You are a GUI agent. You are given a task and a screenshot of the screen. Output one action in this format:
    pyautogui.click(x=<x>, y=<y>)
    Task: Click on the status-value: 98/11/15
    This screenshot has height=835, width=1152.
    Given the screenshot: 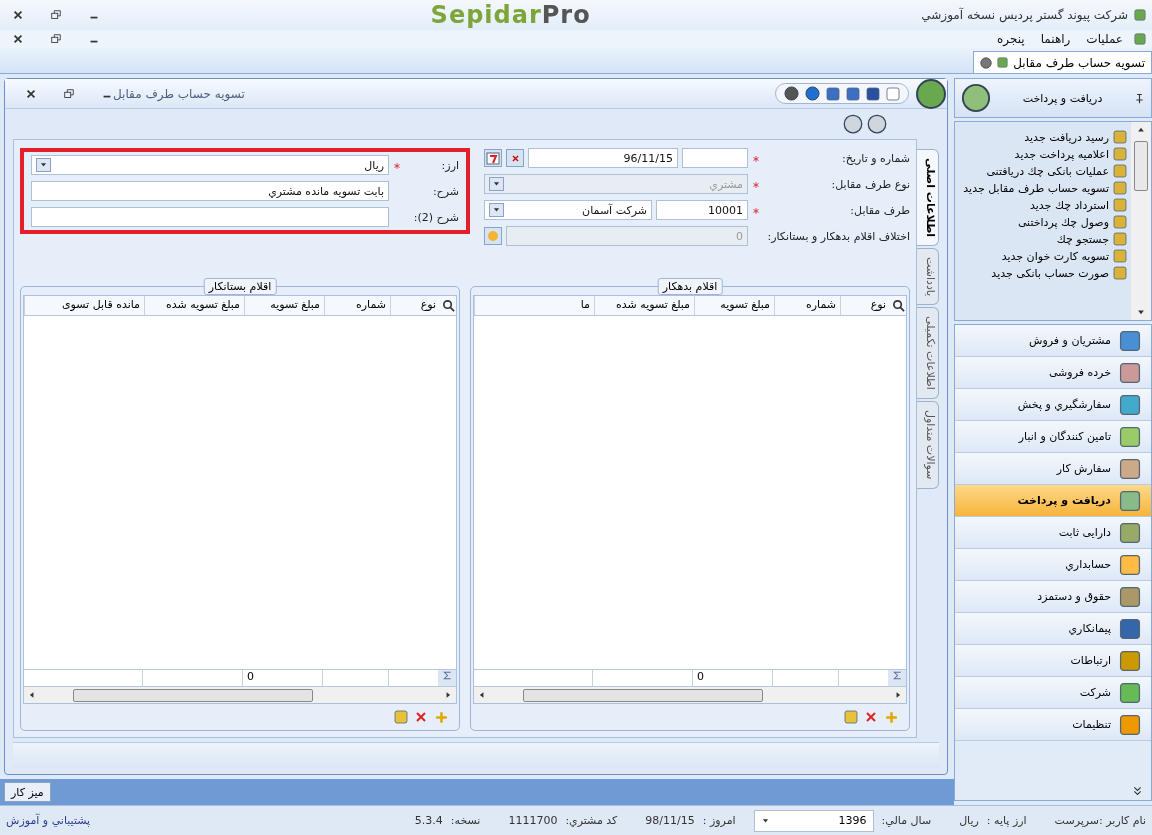 What is the action you would take?
    pyautogui.click(x=670, y=820)
    